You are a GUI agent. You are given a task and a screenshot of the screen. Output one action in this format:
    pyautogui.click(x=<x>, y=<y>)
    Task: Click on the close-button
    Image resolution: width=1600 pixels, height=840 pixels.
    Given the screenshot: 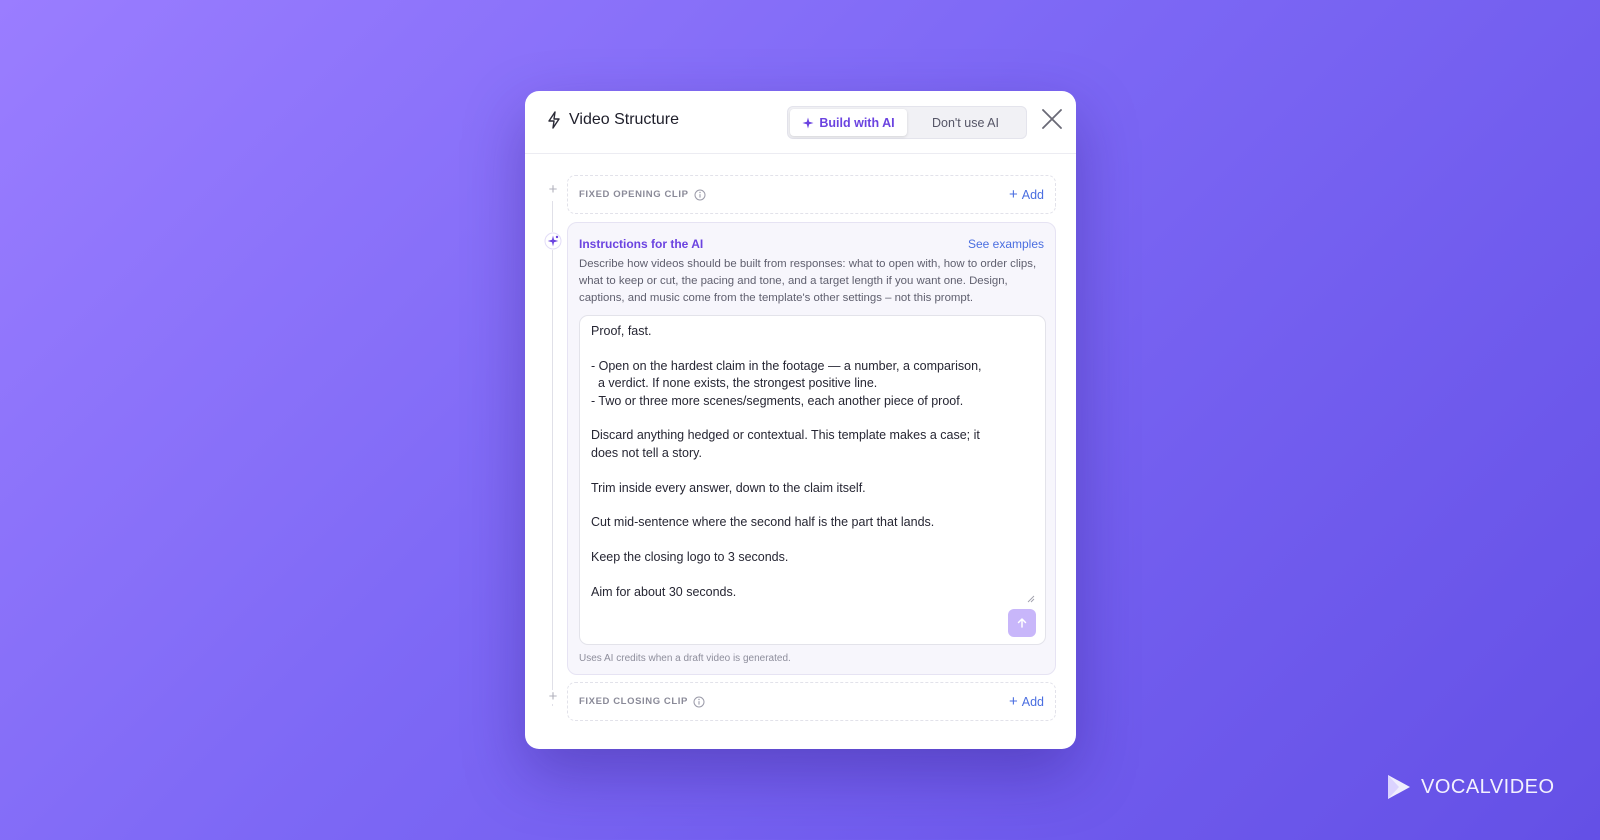 What is the action you would take?
    pyautogui.click(x=1052, y=119)
    